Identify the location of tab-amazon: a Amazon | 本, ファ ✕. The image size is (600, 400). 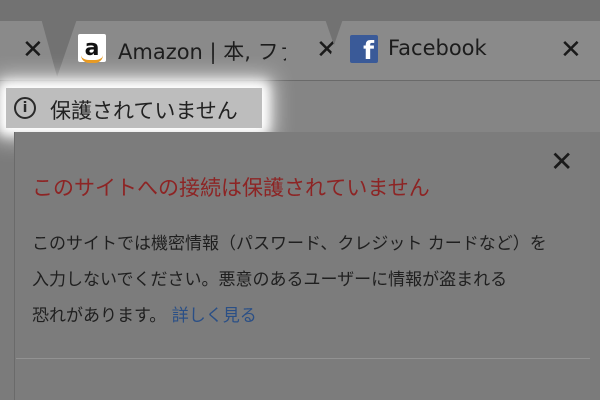
(201, 50).